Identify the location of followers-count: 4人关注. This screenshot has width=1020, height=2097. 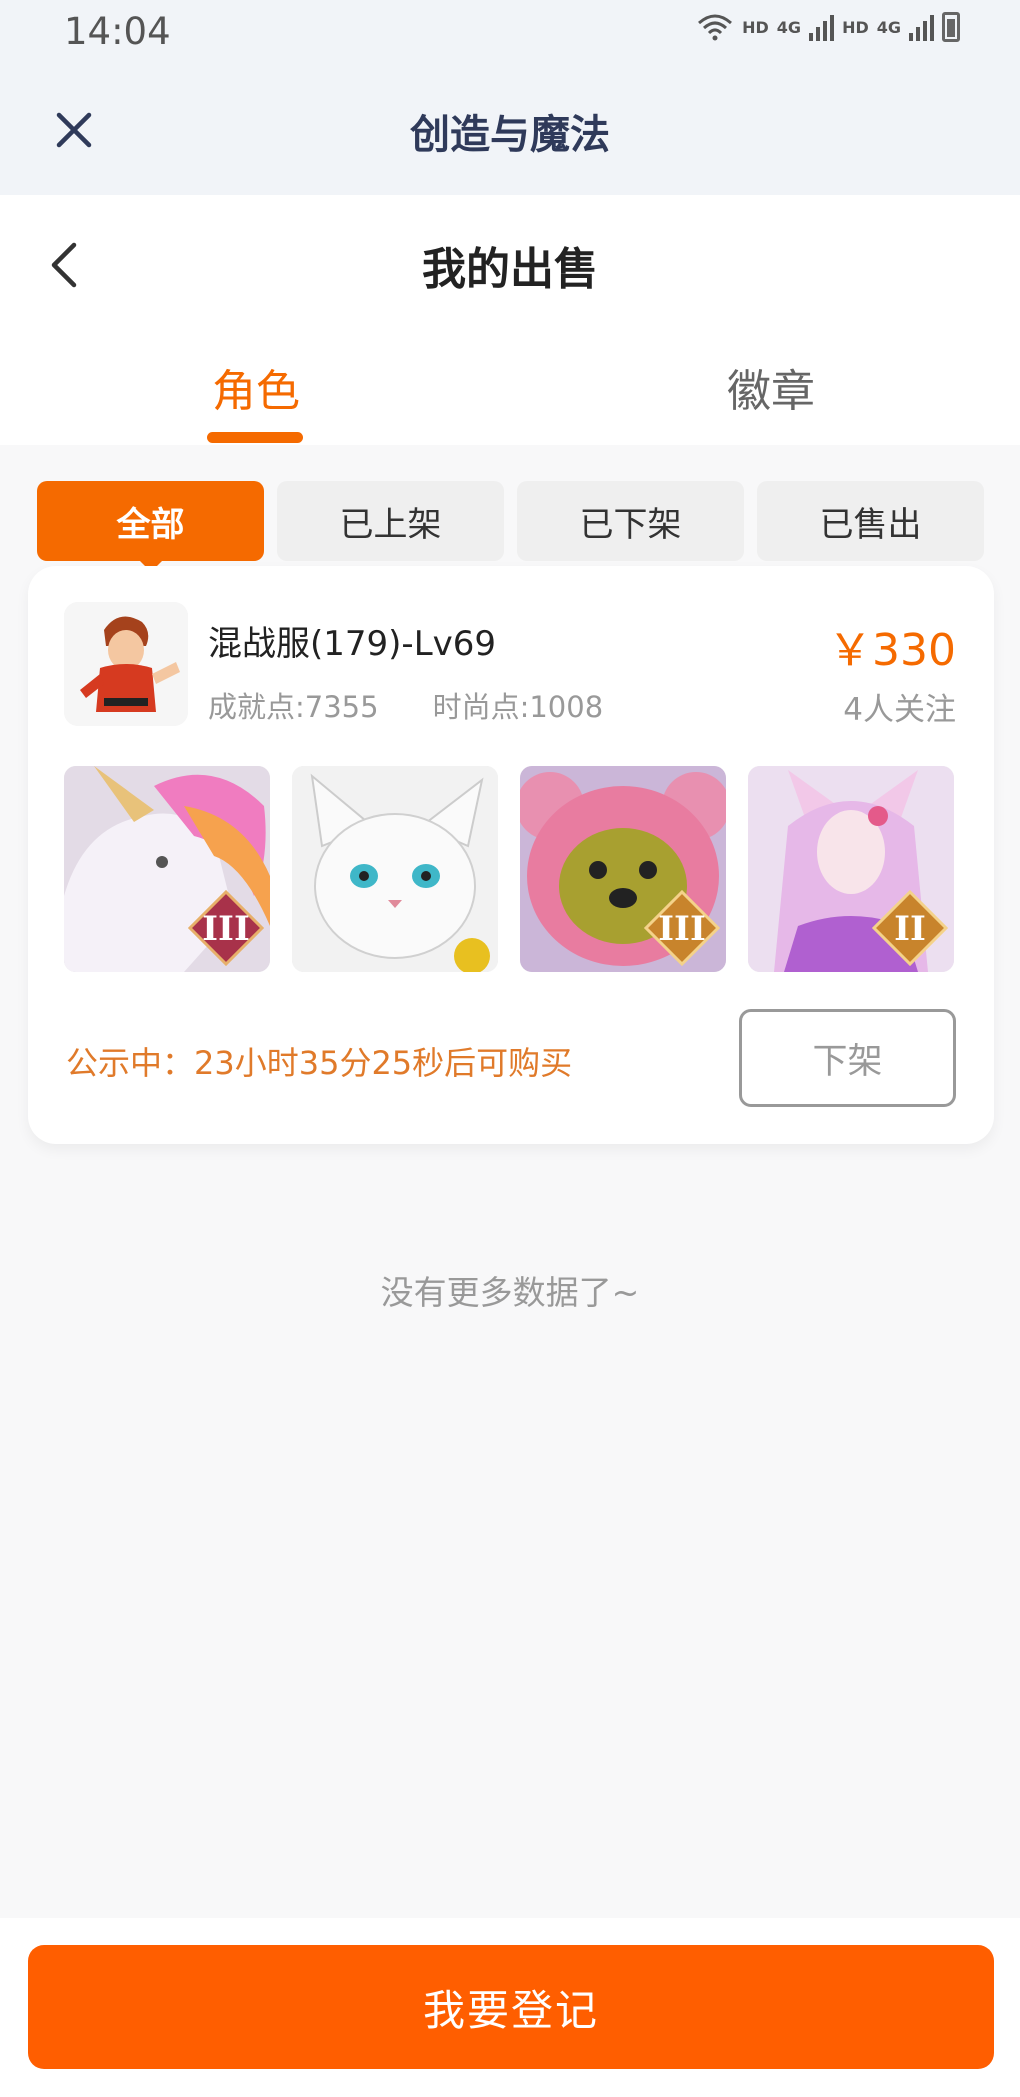
(899, 710).